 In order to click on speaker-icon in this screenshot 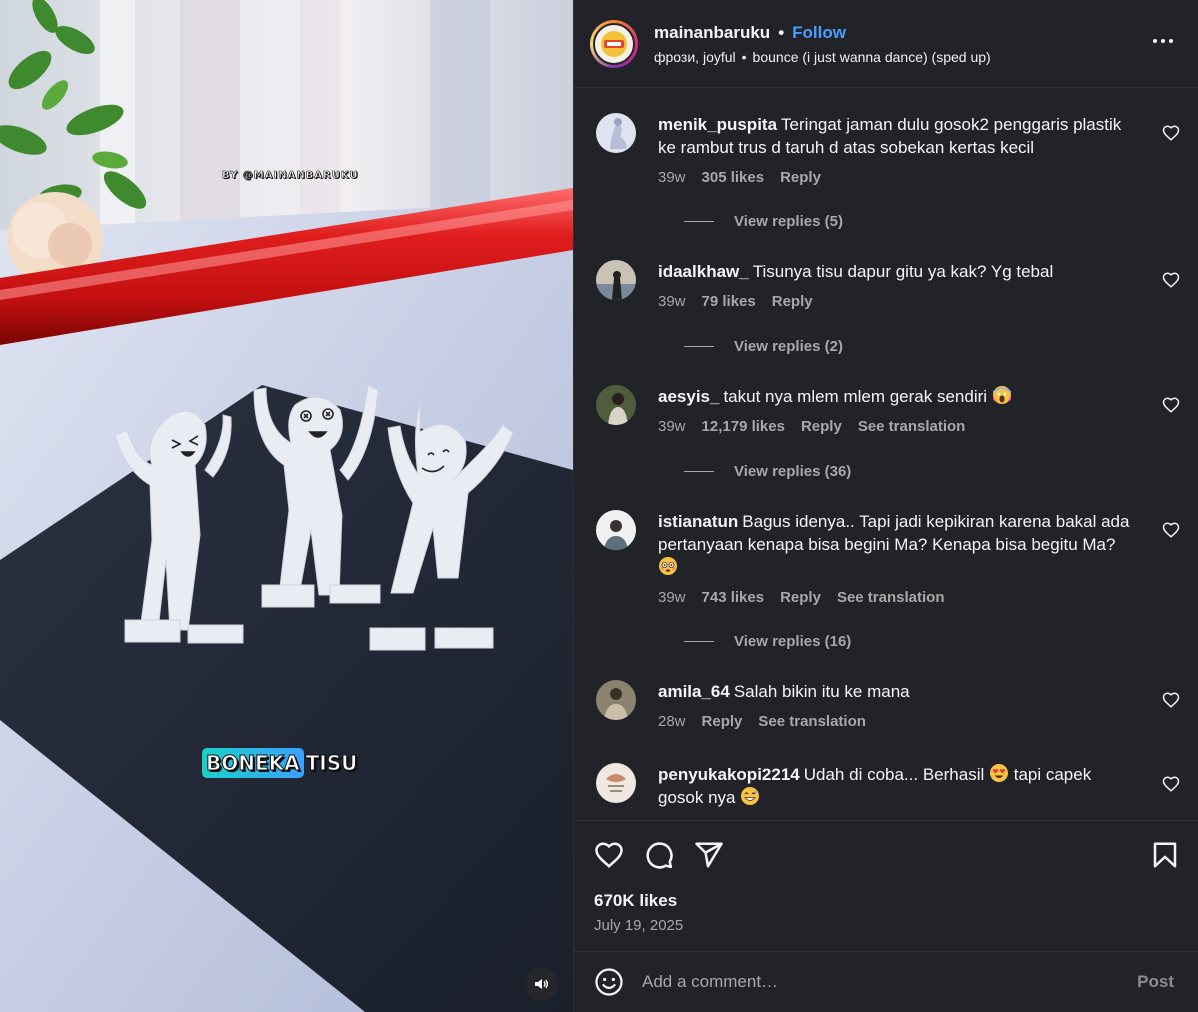, I will do `click(542, 984)`.